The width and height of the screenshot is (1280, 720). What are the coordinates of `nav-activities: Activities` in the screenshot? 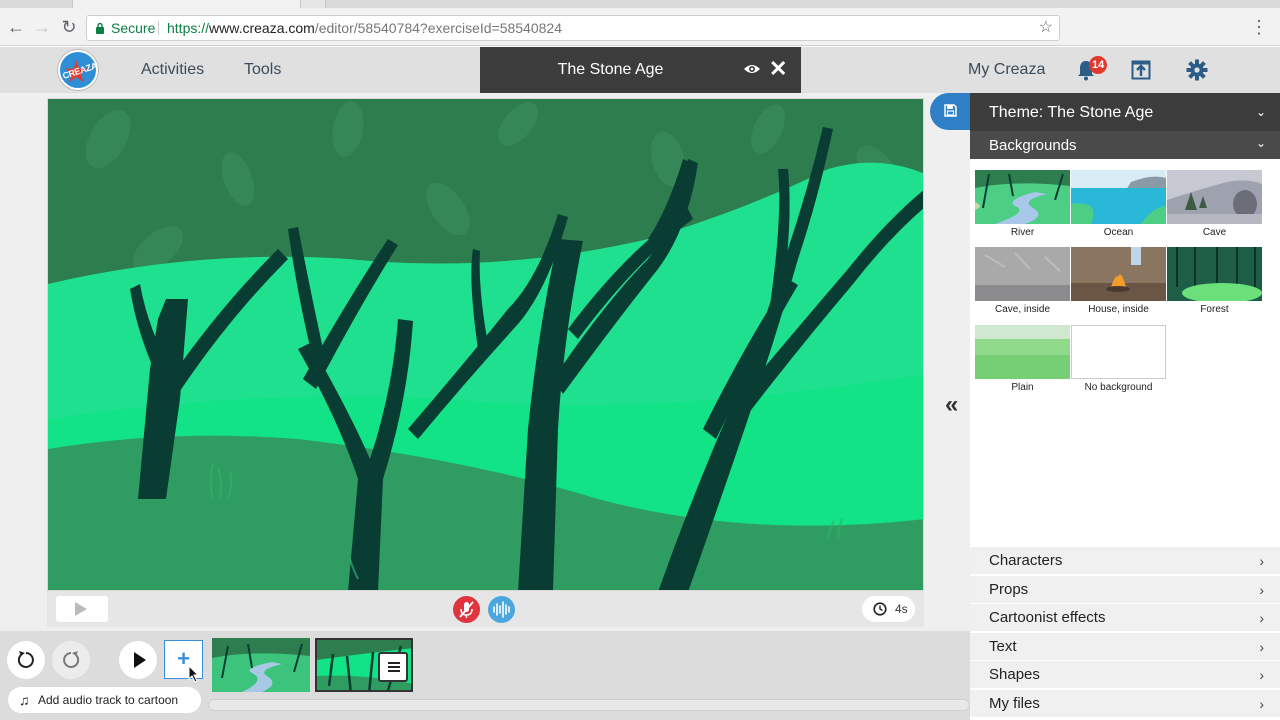 It's located at (172, 70).